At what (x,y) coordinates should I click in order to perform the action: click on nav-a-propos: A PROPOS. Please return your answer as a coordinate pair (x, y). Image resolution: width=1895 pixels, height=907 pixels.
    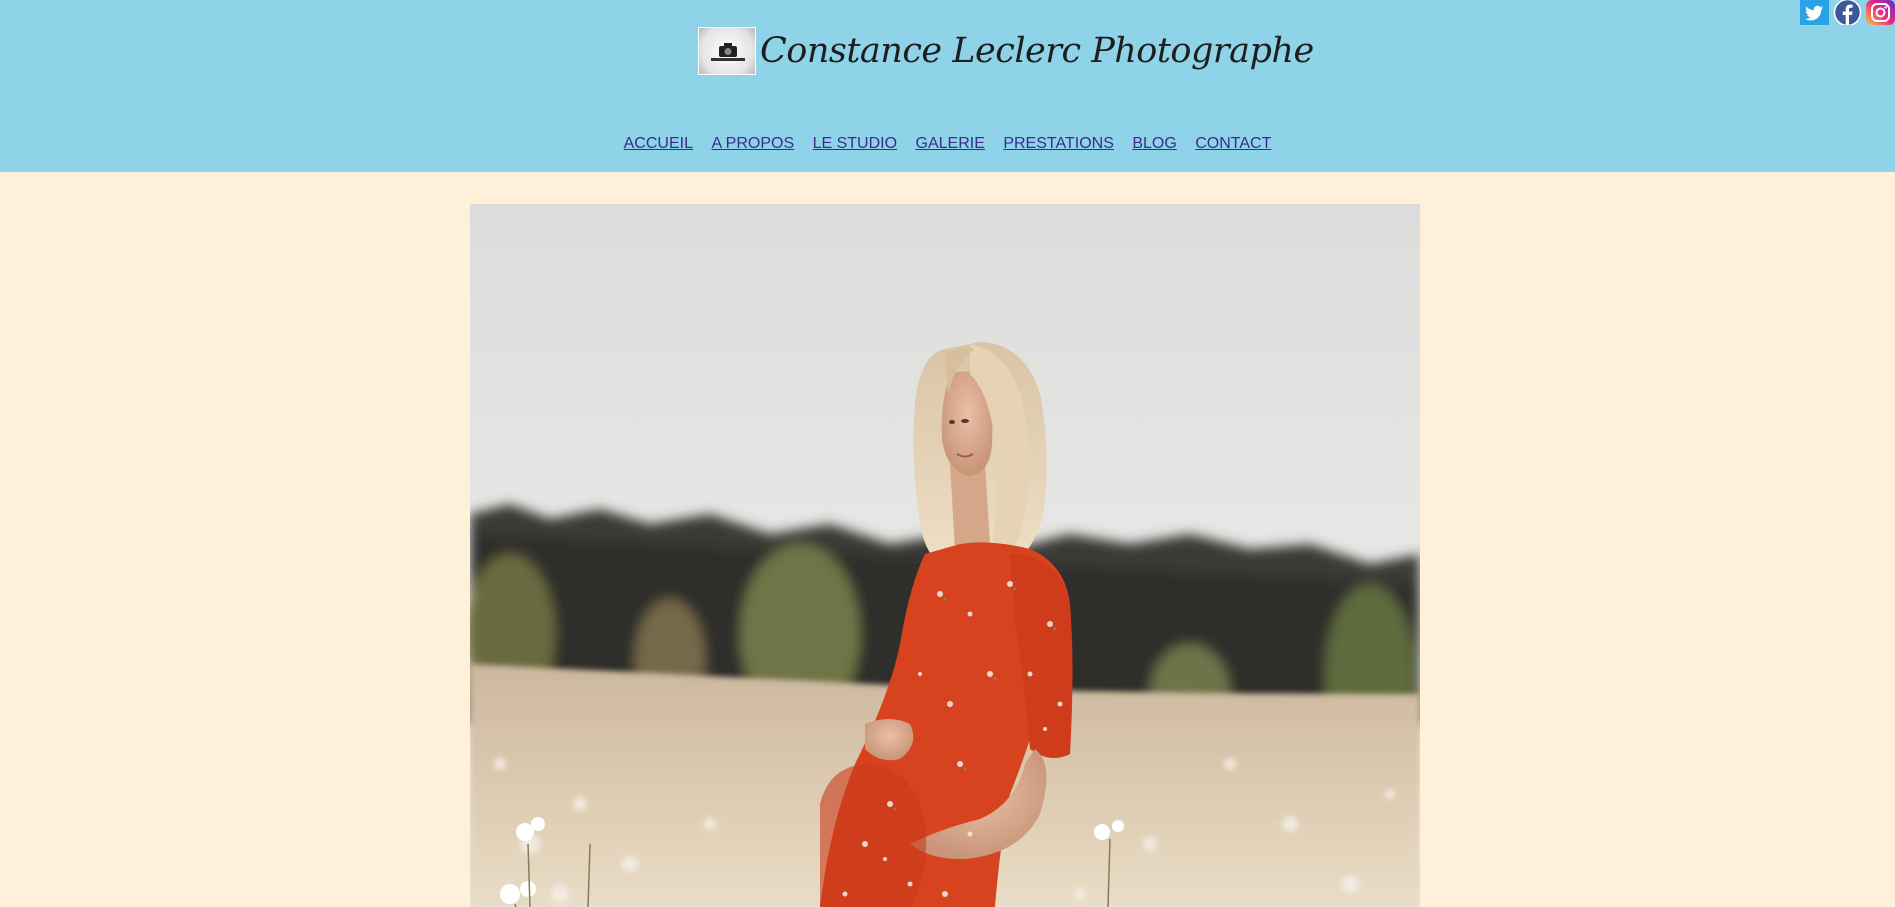
    Looking at the image, I should click on (752, 143).